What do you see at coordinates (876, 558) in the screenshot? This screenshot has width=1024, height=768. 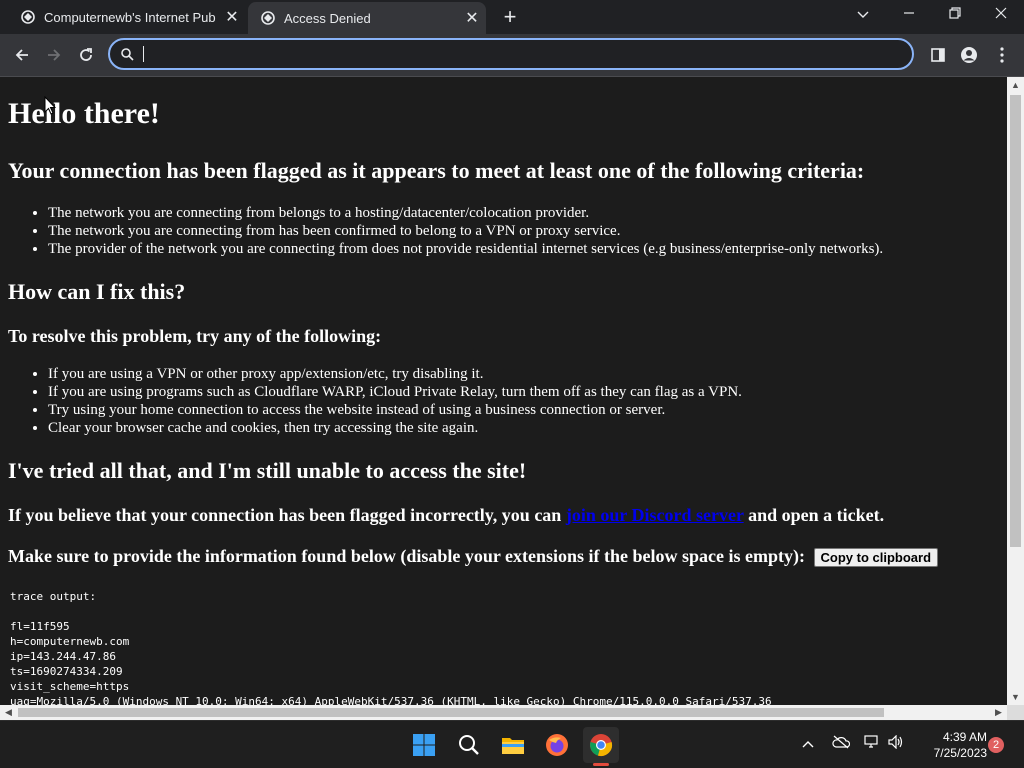 I see `copy-to-clipboard-button: Copy to clipboard` at bounding box center [876, 558].